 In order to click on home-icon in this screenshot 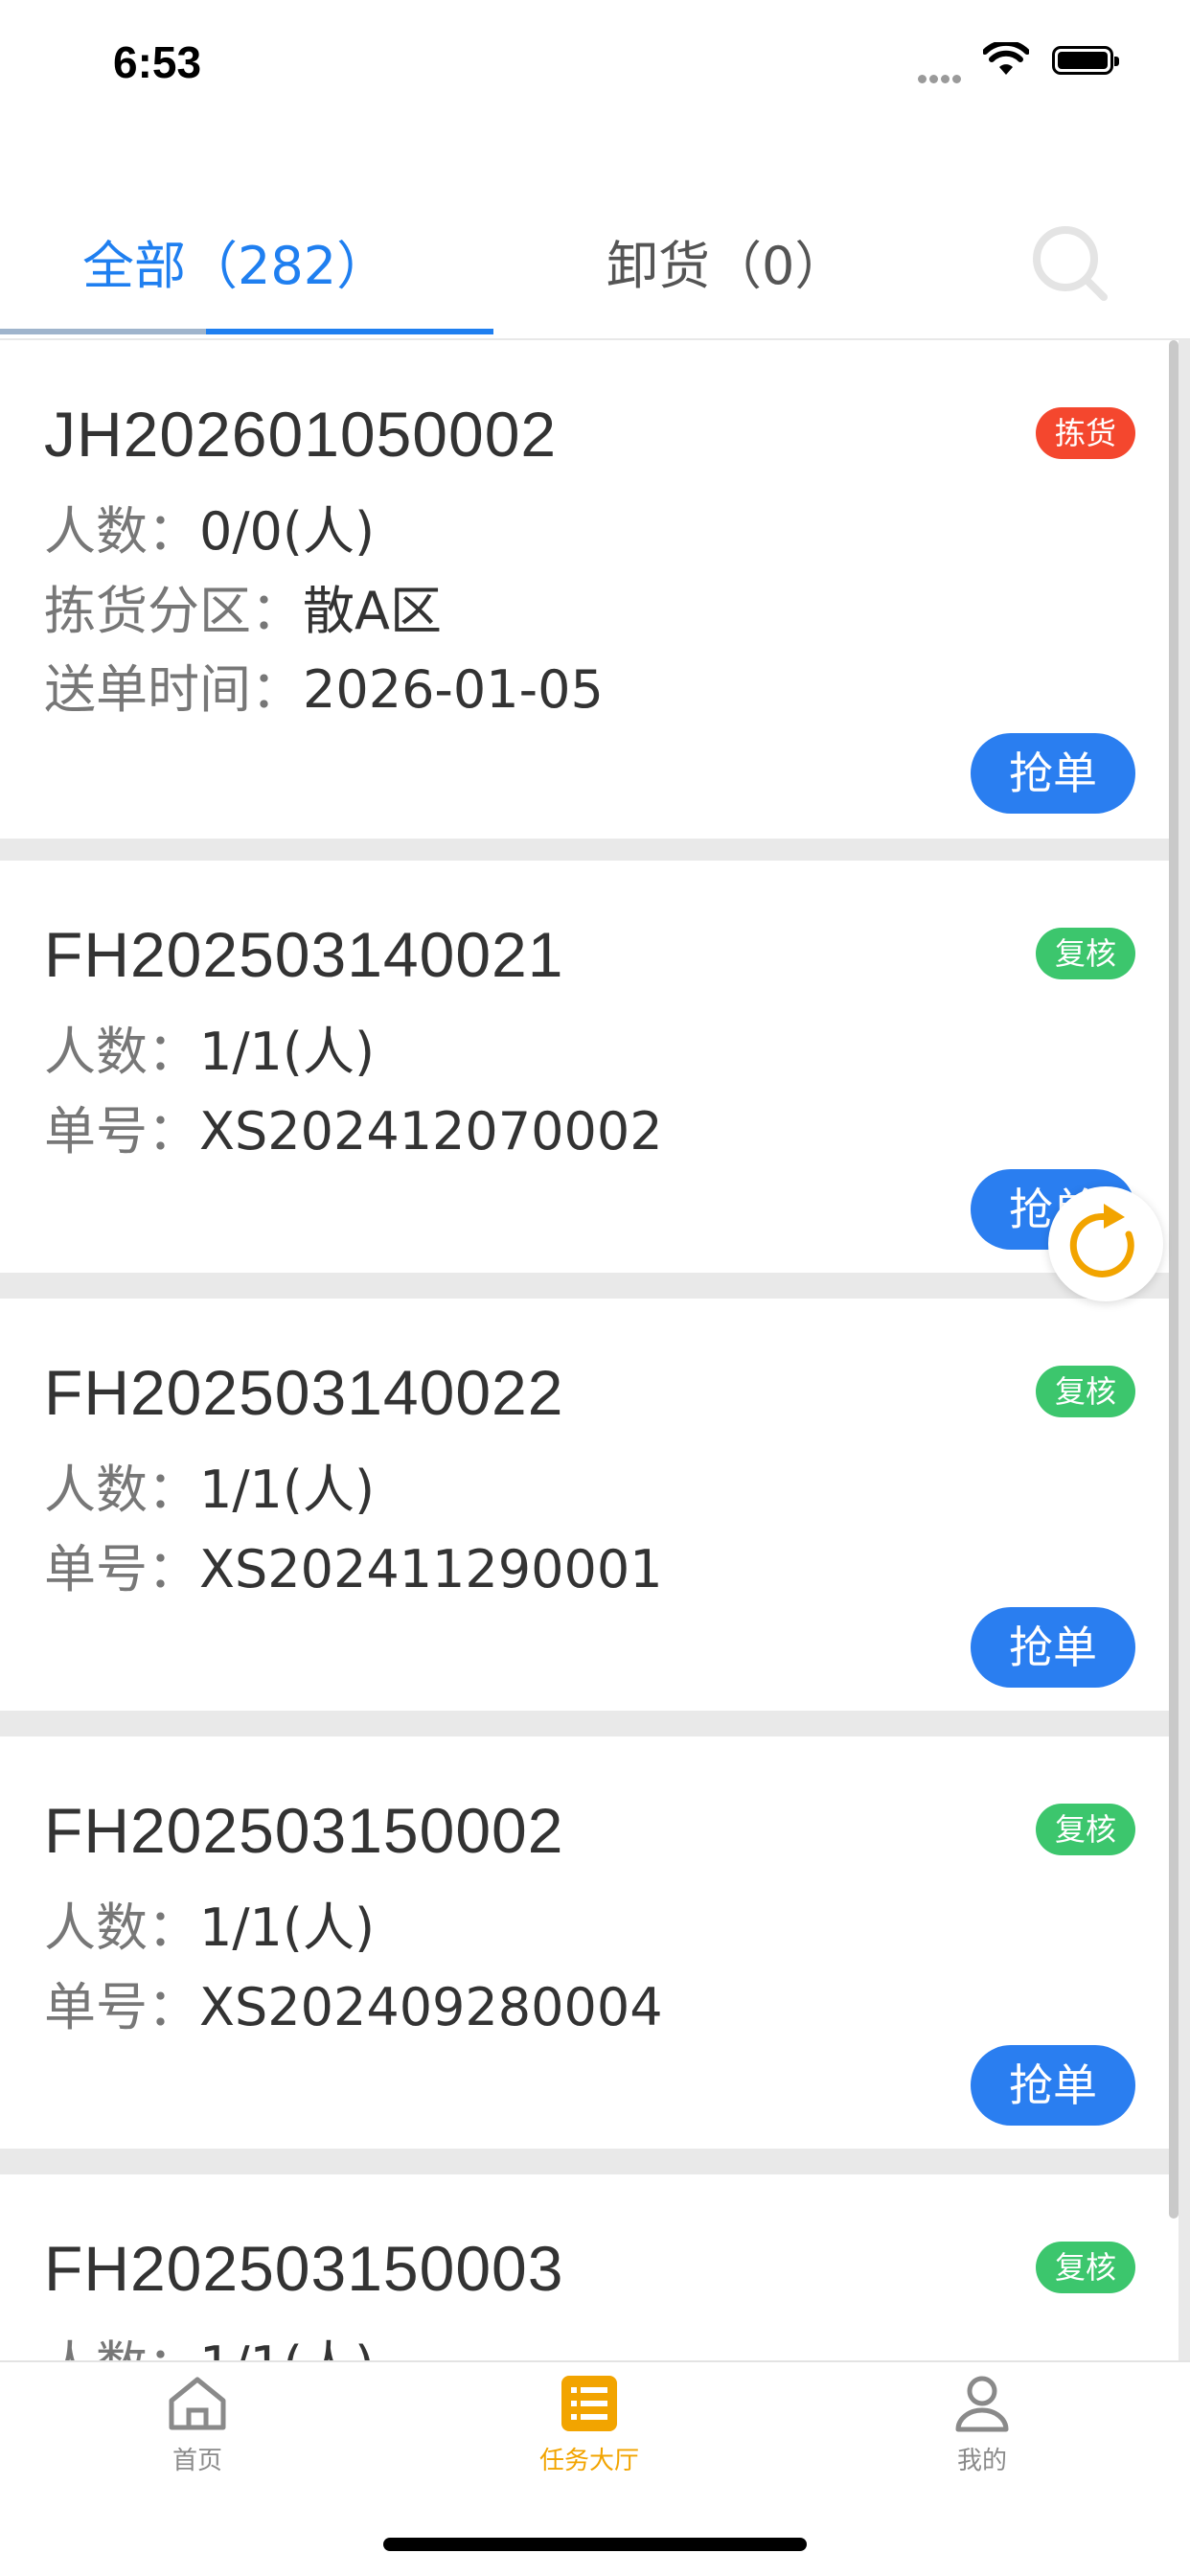, I will do `click(198, 2403)`.